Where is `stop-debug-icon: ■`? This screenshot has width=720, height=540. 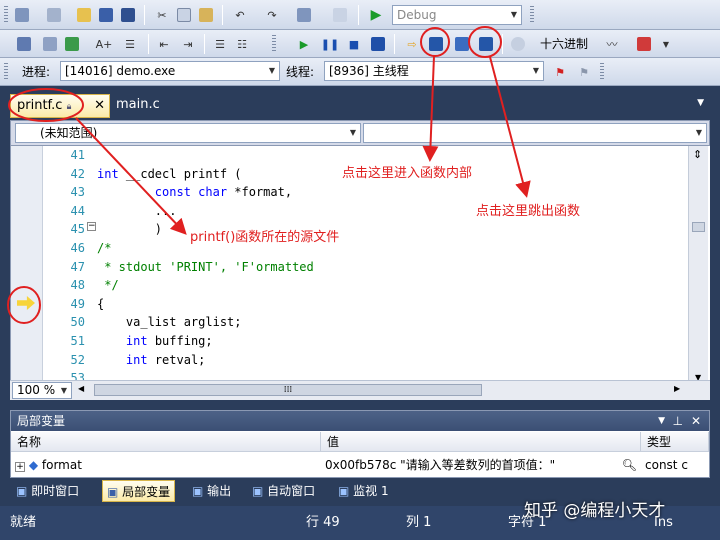
stop-debug-icon: ■ is located at coordinates (354, 44).